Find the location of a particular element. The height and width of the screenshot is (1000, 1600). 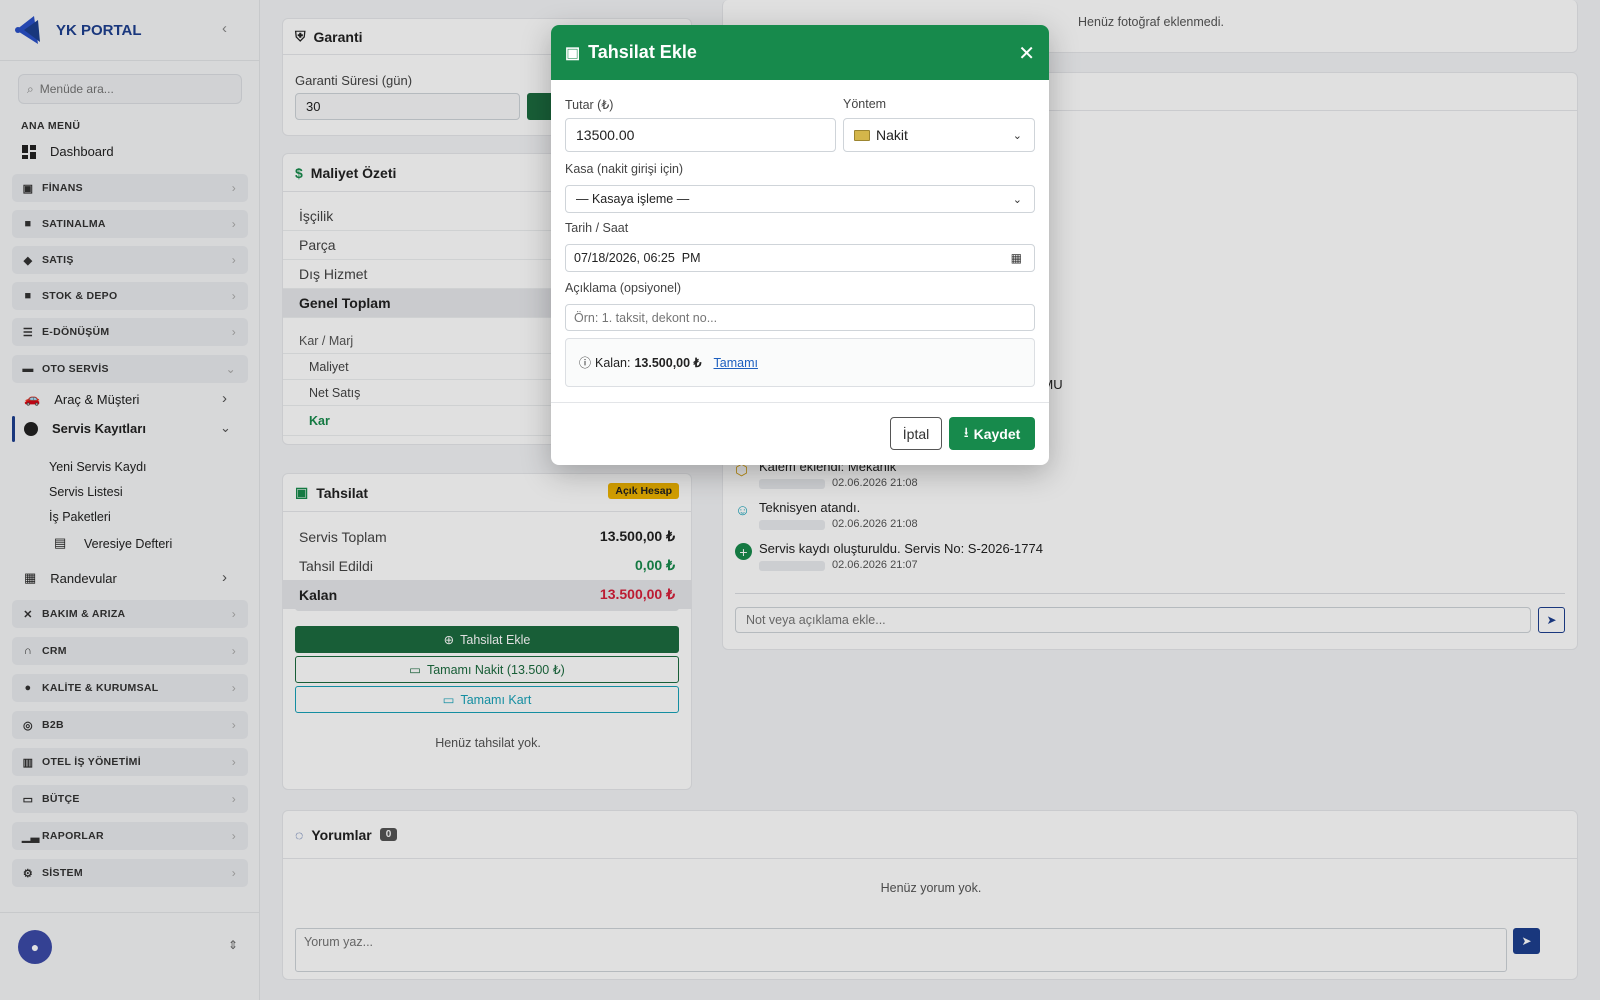

tamami-link: Tamamı is located at coordinates (736, 363).